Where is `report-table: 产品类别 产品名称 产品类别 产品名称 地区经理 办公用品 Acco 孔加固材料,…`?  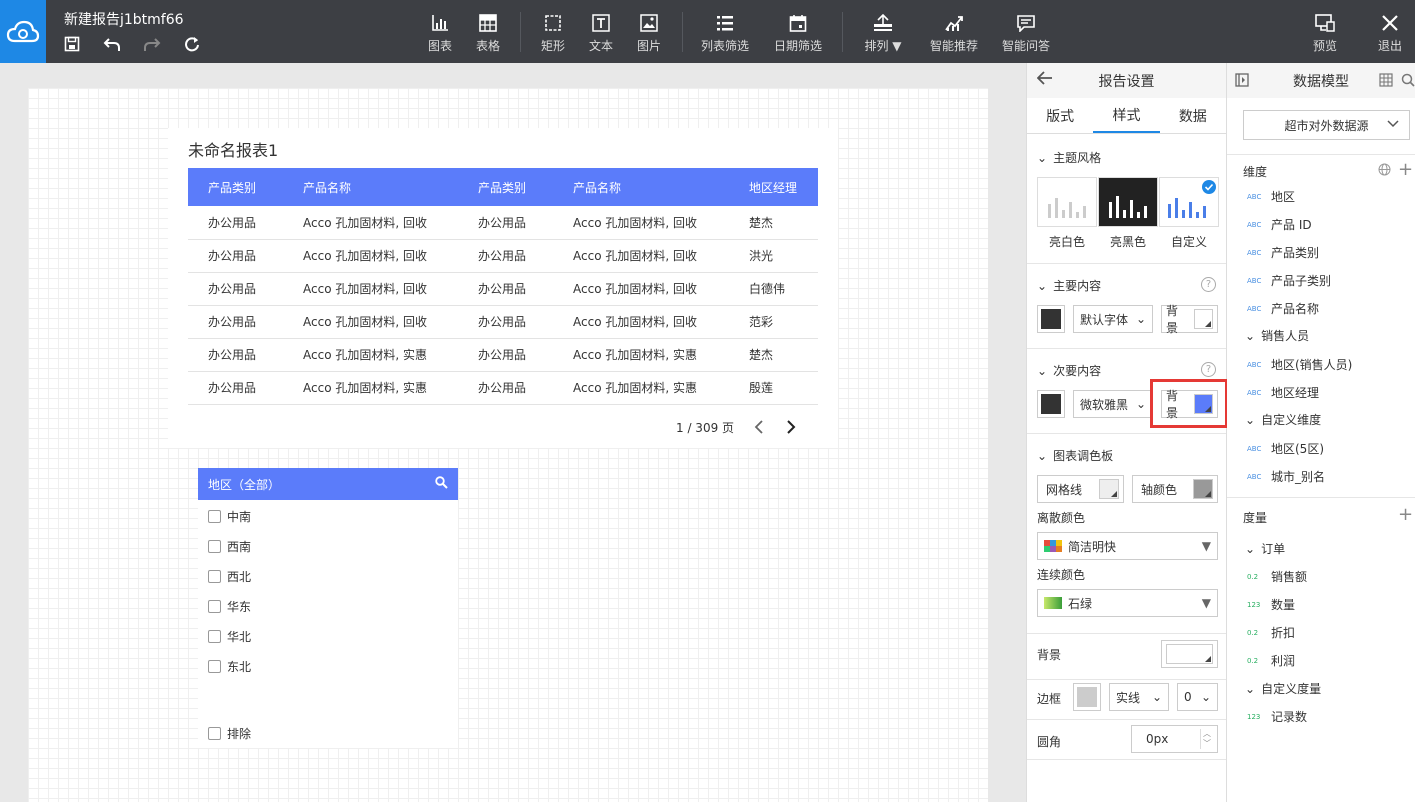 report-table: 产品类别 产品名称 产品类别 产品名称 地区经理 办公用品 Acco 孔加固材料,… is located at coordinates (503, 286).